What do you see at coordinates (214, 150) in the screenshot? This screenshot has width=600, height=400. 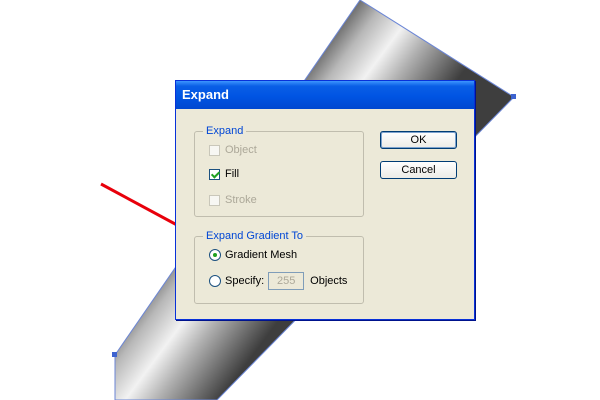 I see `object-checkbox-box` at bounding box center [214, 150].